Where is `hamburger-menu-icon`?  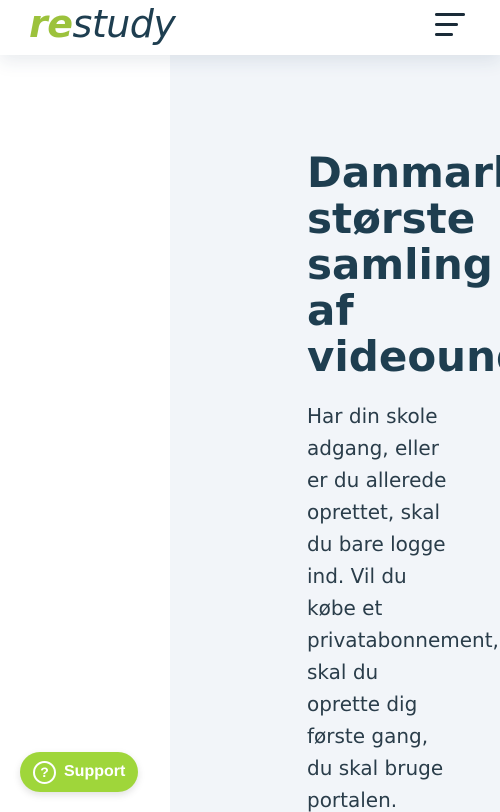
hamburger-menu-icon is located at coordinates (449, 26).